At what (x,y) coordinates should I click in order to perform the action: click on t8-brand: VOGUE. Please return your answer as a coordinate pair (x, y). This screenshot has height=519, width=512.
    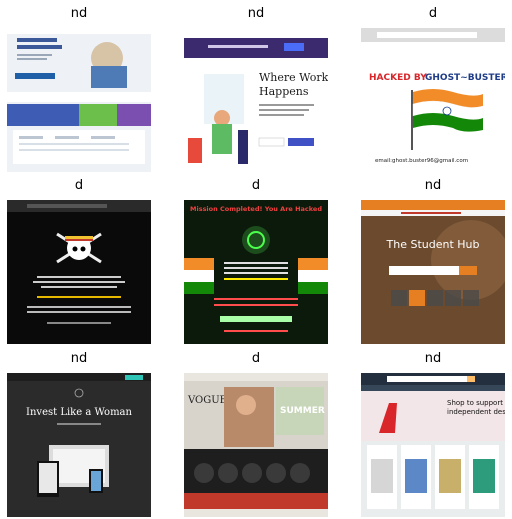
    Looking at the image, I should click on (207, 400).